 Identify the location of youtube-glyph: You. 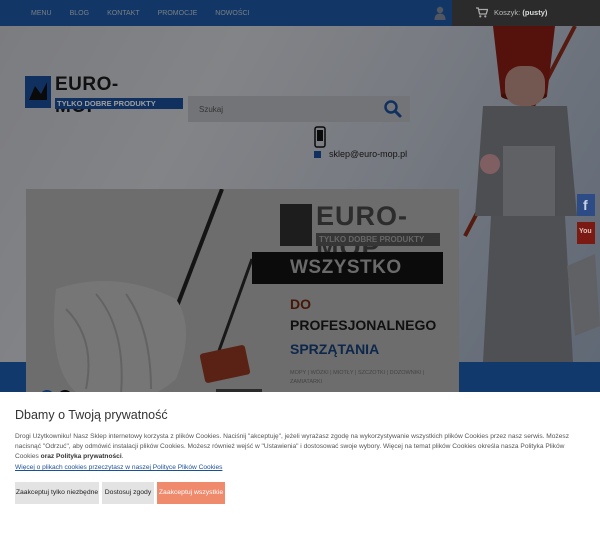
(585, 231).